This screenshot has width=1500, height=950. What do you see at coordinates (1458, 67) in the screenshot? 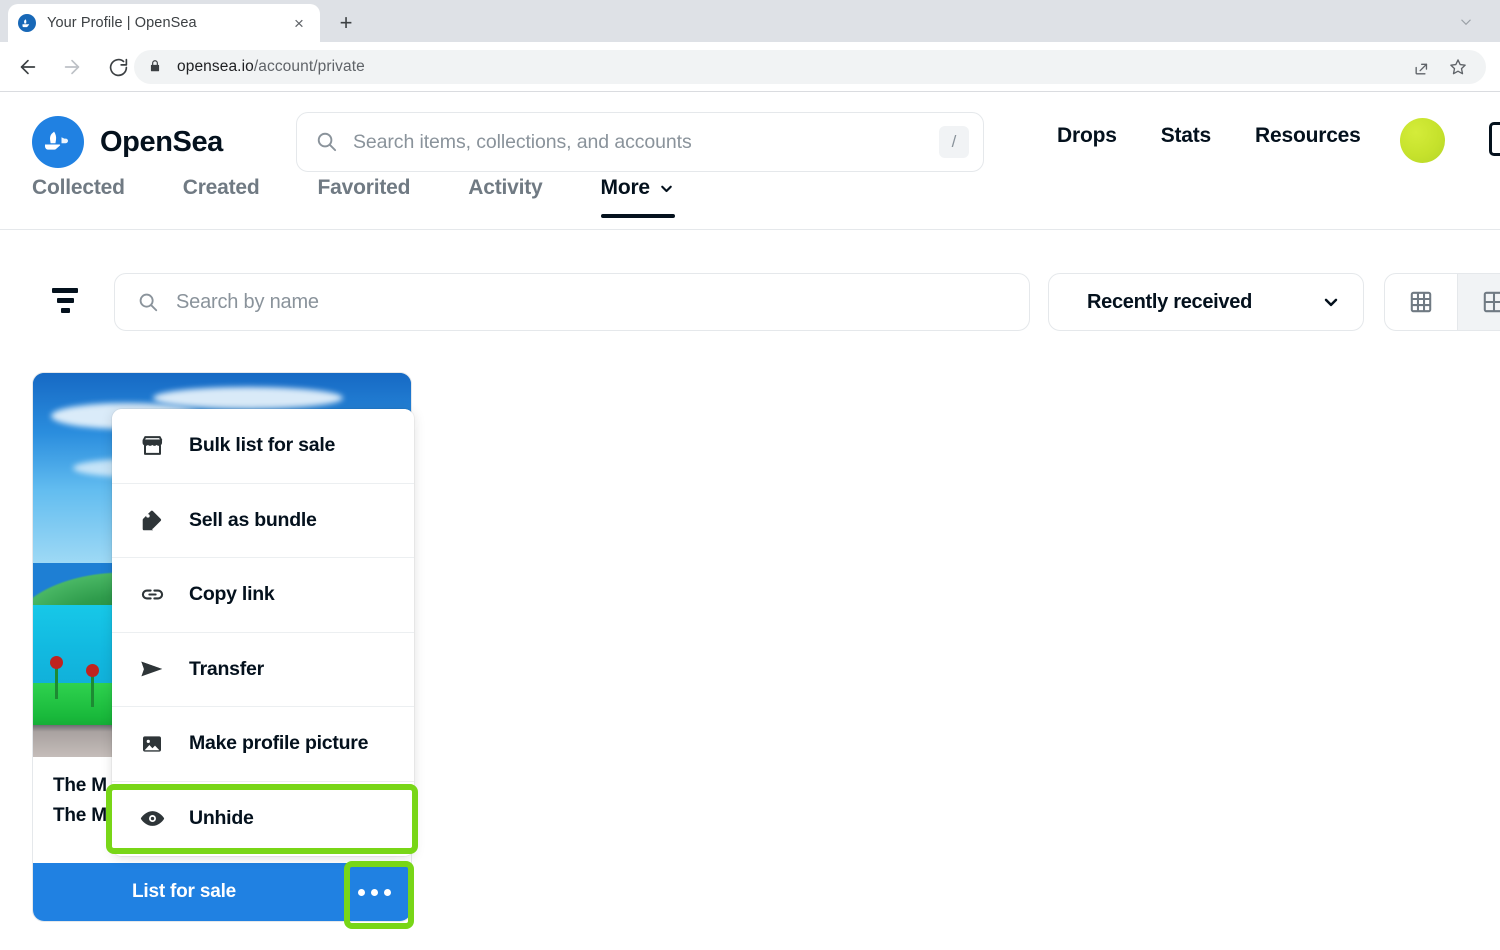
I see `star-icon` at bounding box center [1458, 67].